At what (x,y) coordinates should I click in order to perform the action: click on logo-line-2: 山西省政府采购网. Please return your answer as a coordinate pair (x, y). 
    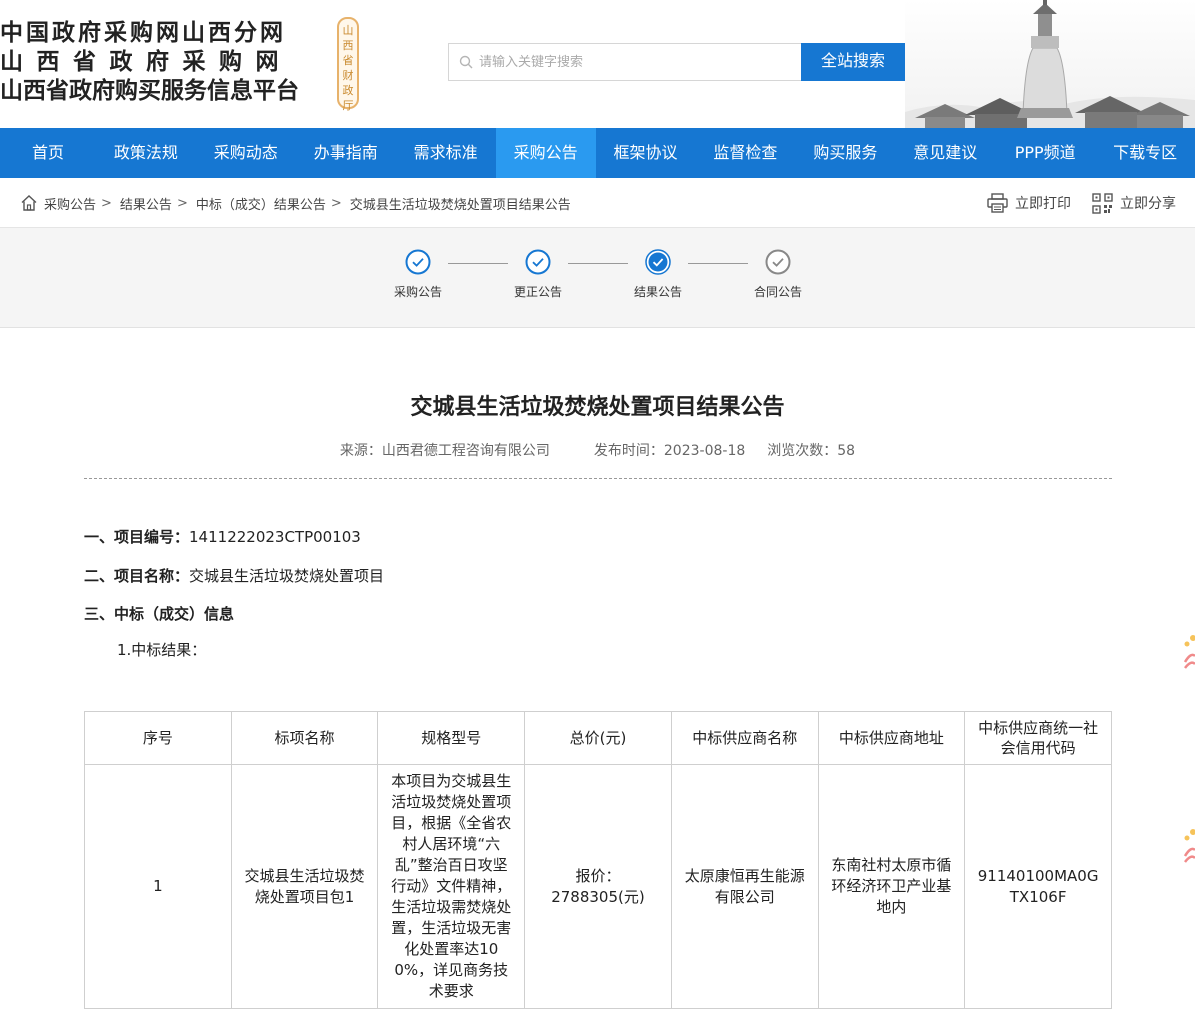
    Looking at the image, I should click on (146, 61).